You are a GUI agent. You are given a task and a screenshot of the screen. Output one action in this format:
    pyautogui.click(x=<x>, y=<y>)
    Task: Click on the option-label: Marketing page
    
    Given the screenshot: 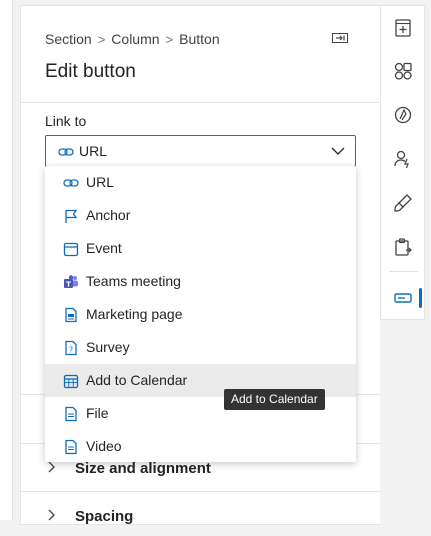 What is the action you would take?
    pyautogui.click(x=134, y=314)
    